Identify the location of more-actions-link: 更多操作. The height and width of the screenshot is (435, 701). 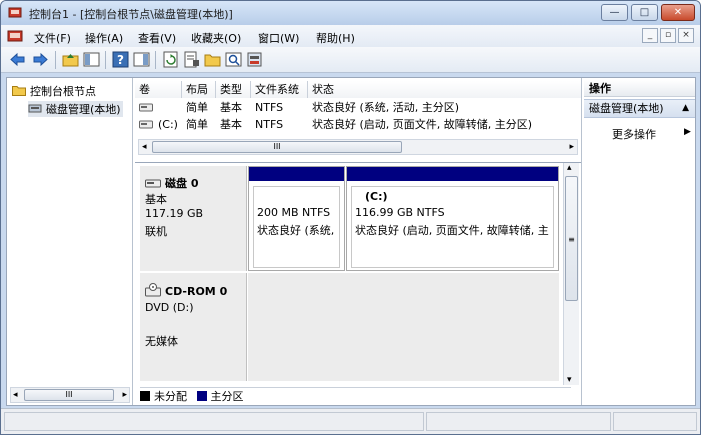
(634, 134).